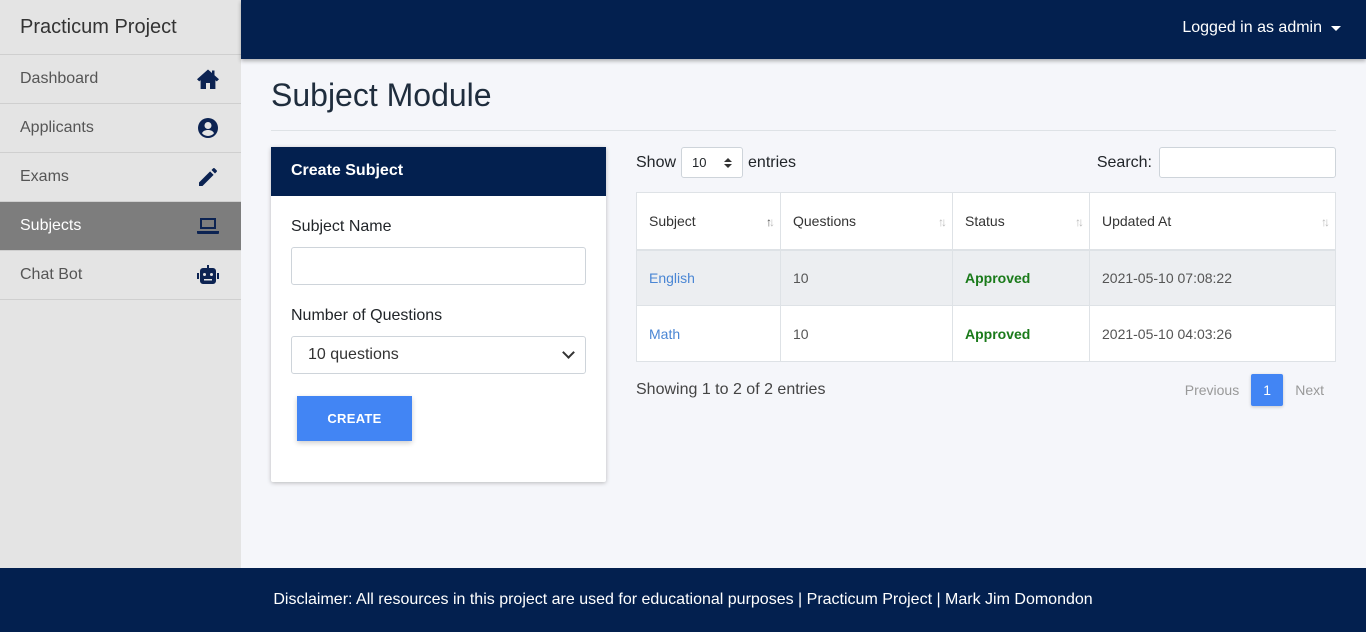  I want to click on sidebar-item-label: Exams, so click(44, 176).